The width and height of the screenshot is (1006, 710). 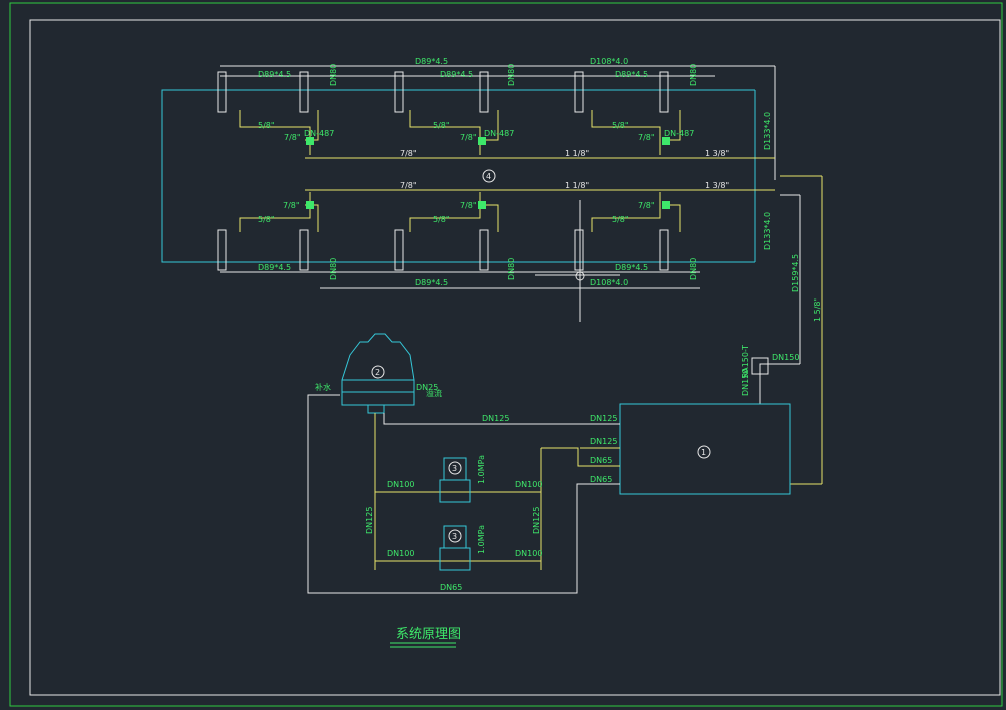 What do you see at coordinates (408, 185) in the screenshot?
I see `lower-line-label-1: 7/8"` at bounding box center [408, 185].